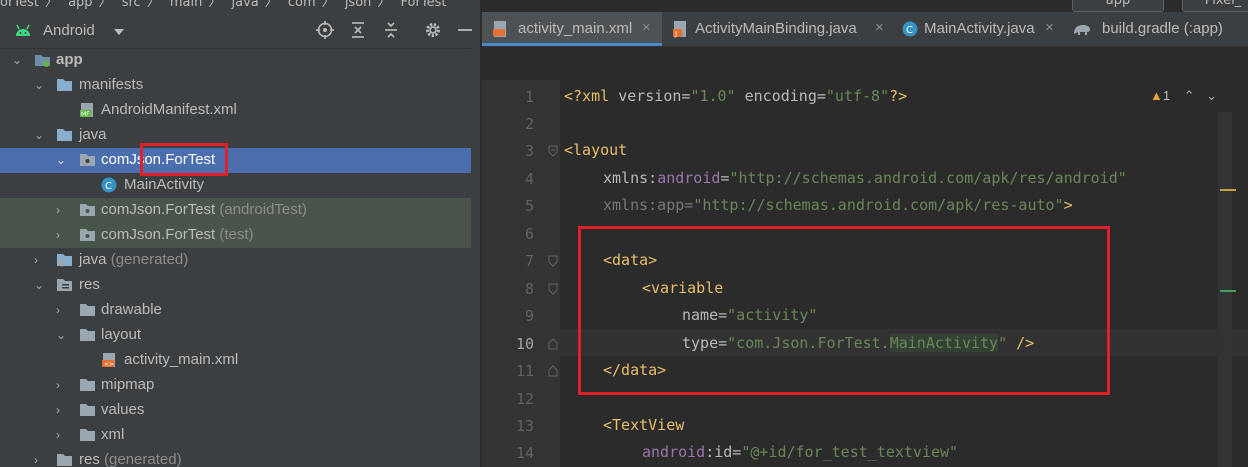 Image resolution: width=1248 pixels, height=467 pixels. I want to click on breadcrumb-item: json, so click(358, 5).